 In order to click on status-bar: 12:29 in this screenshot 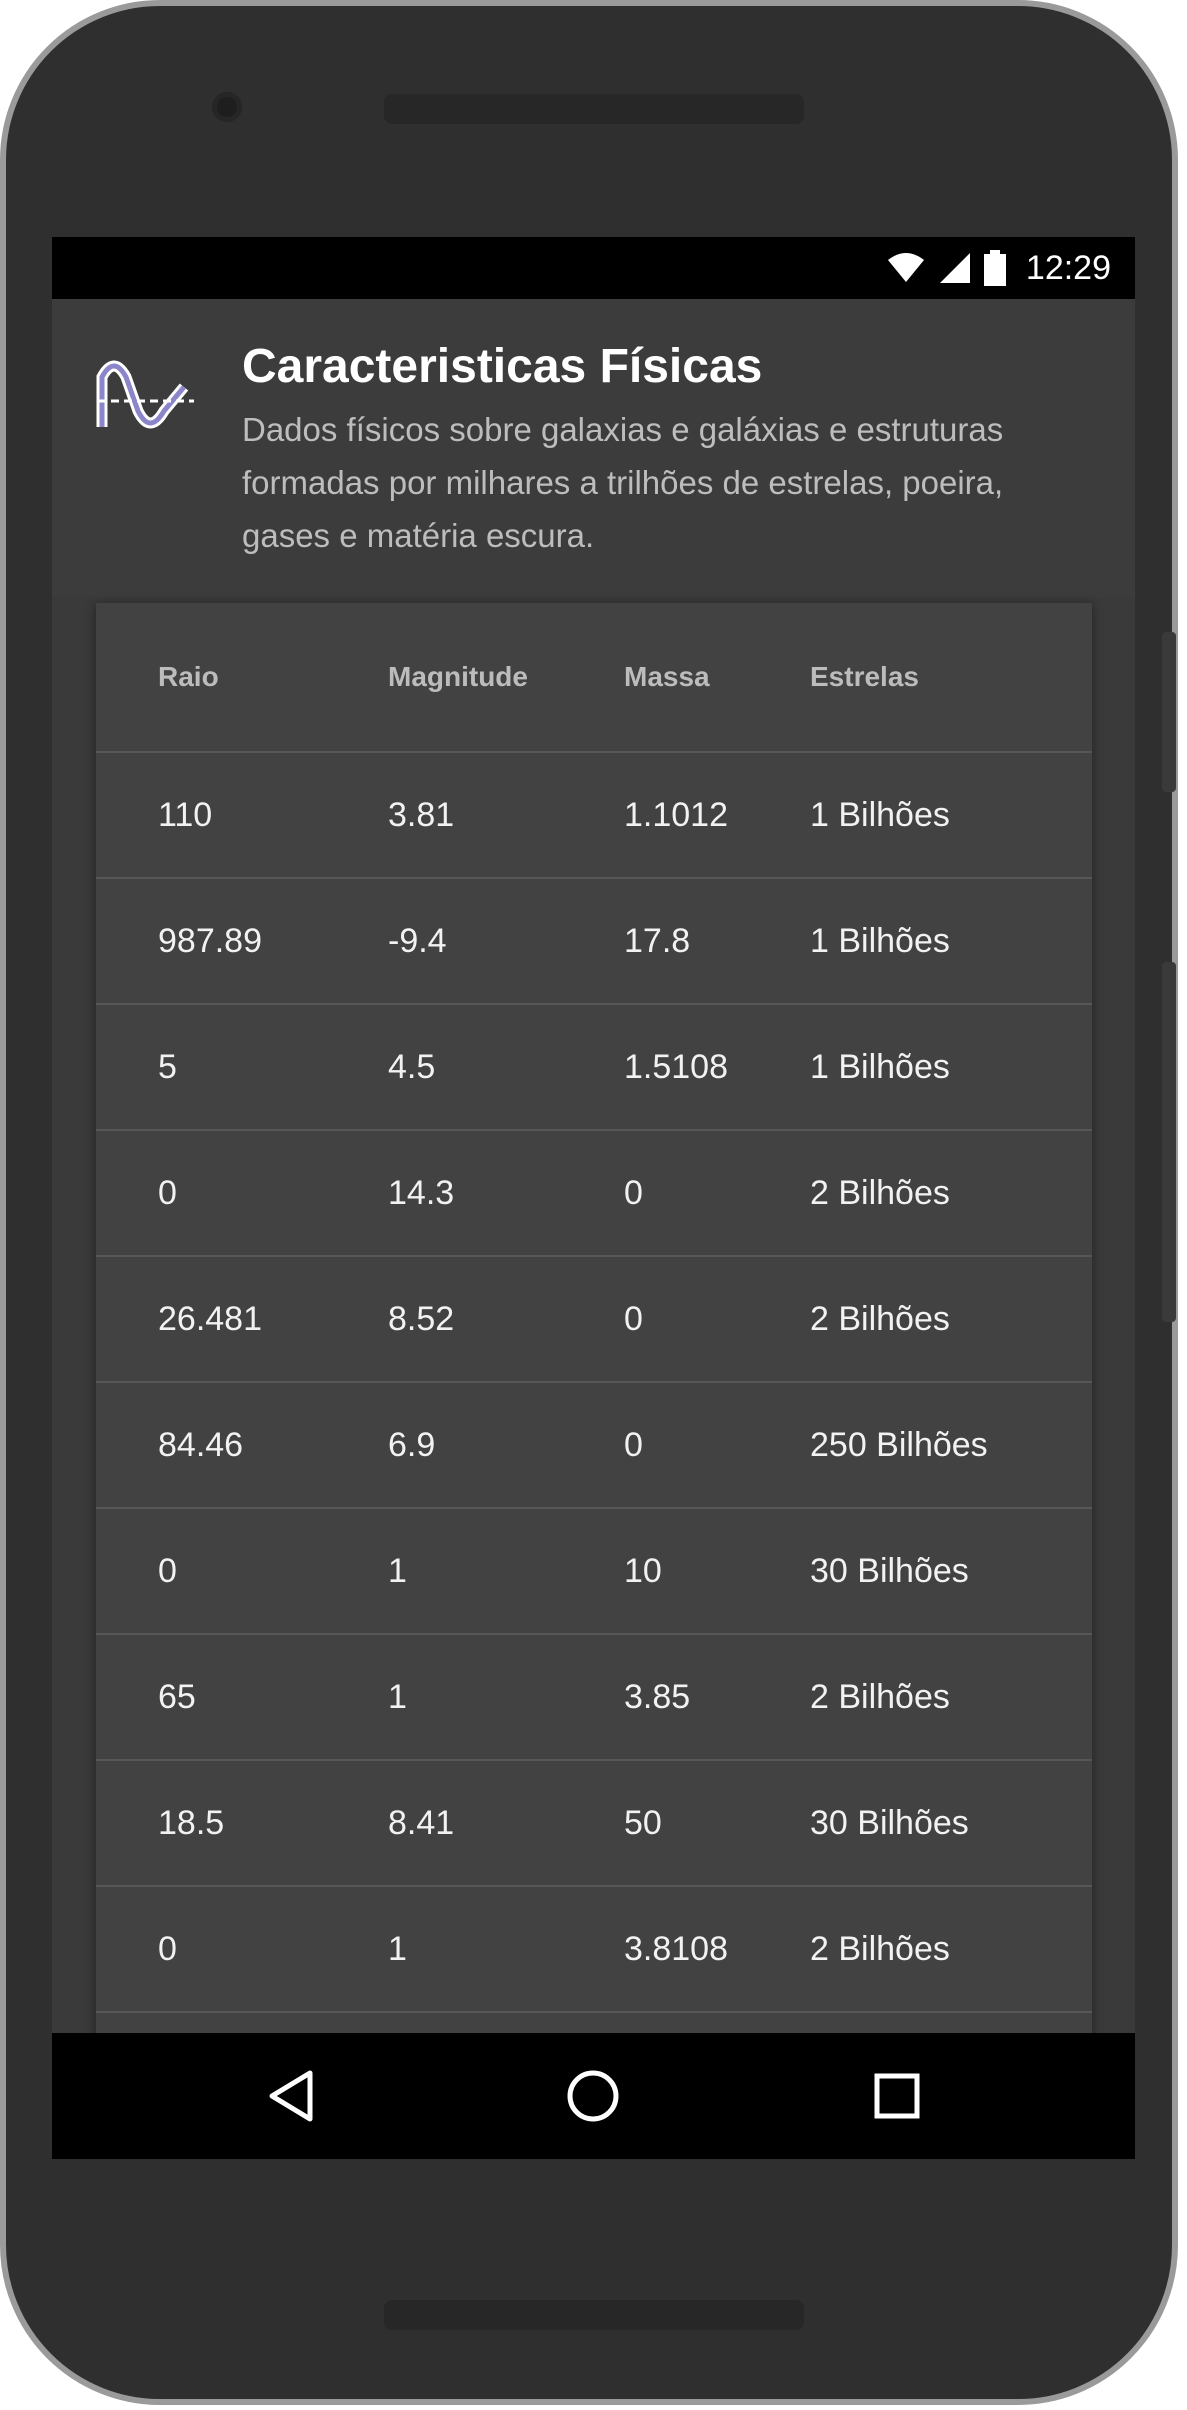, I will do `click(593, 268)`.